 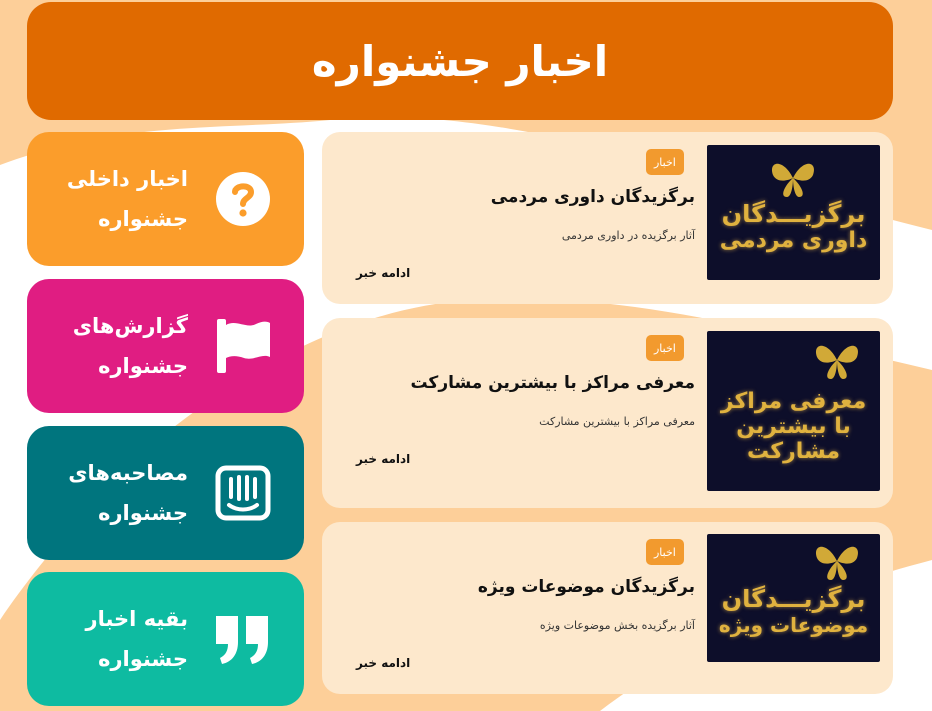 What do you see at coordinates (243, 493) in the screenshot?
I see `chat-bubble-icon` at bounding box center [243, 493].